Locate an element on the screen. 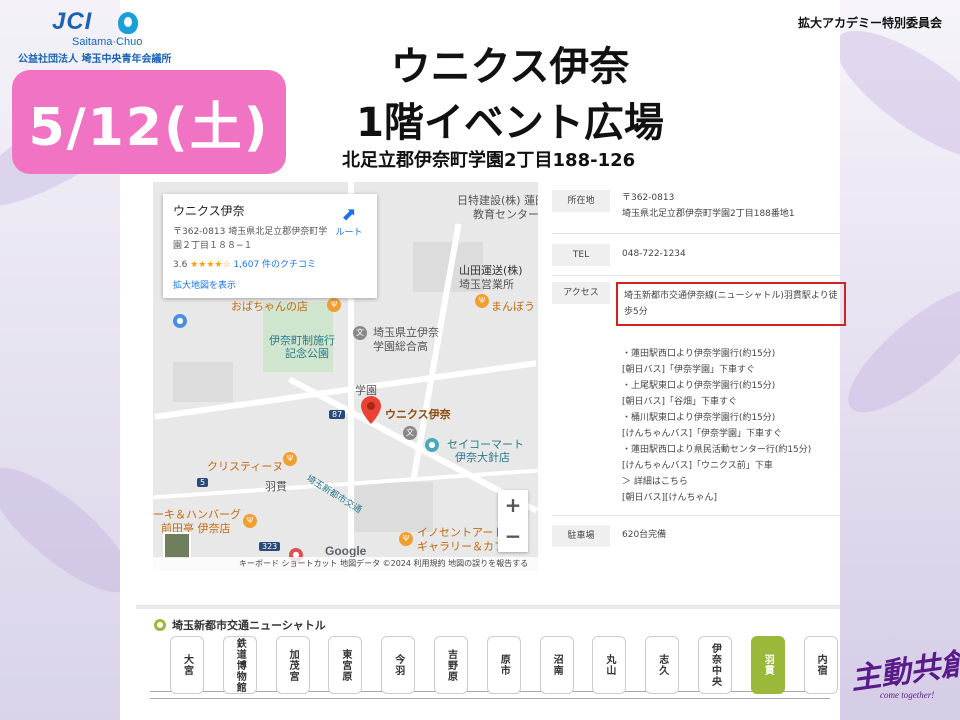 This screenshot has height=720, width=960. info-row-tel: TEL 048-722-1234 is located at coordinates (696, 255).